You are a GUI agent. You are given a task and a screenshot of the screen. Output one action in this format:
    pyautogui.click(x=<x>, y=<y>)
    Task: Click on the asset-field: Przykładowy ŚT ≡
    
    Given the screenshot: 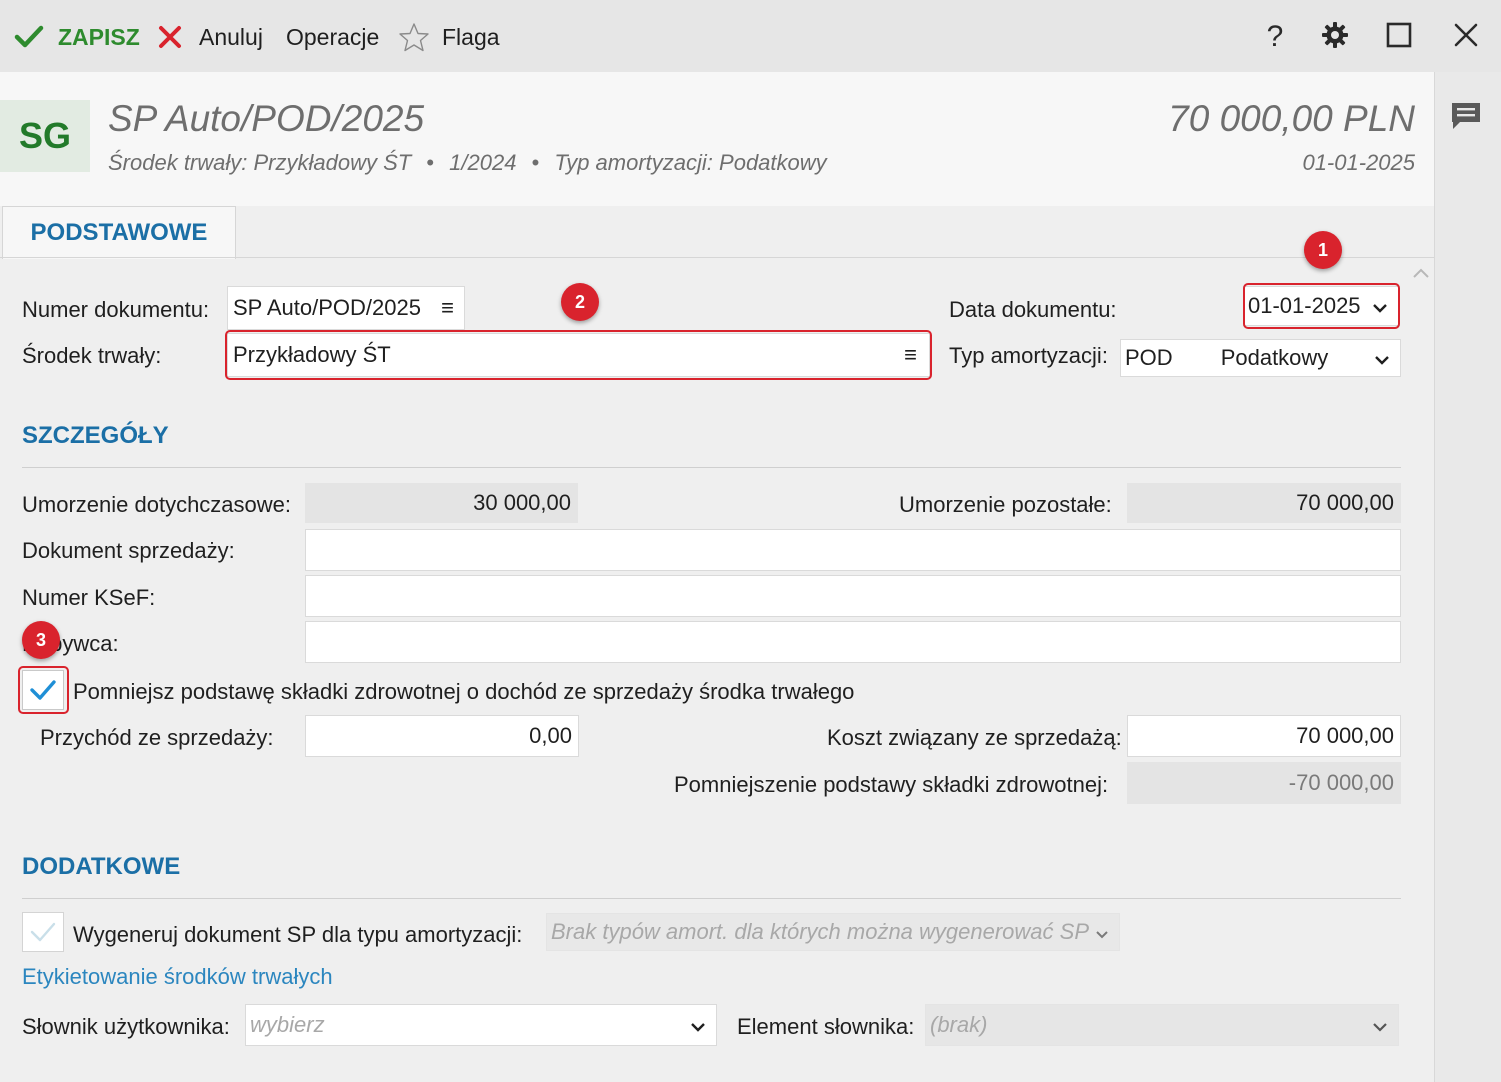 What is the action you would take?
    pyautogui.click(x=578, y=355)
    